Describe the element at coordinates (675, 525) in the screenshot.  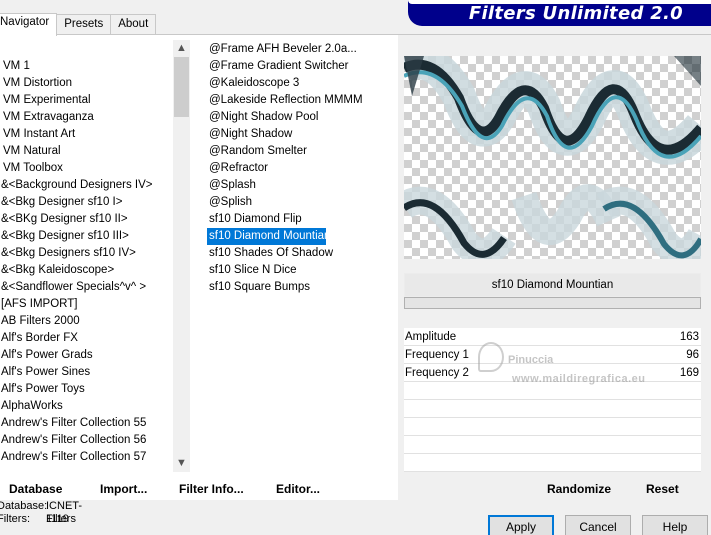
I see `help-button: Help` at that location.